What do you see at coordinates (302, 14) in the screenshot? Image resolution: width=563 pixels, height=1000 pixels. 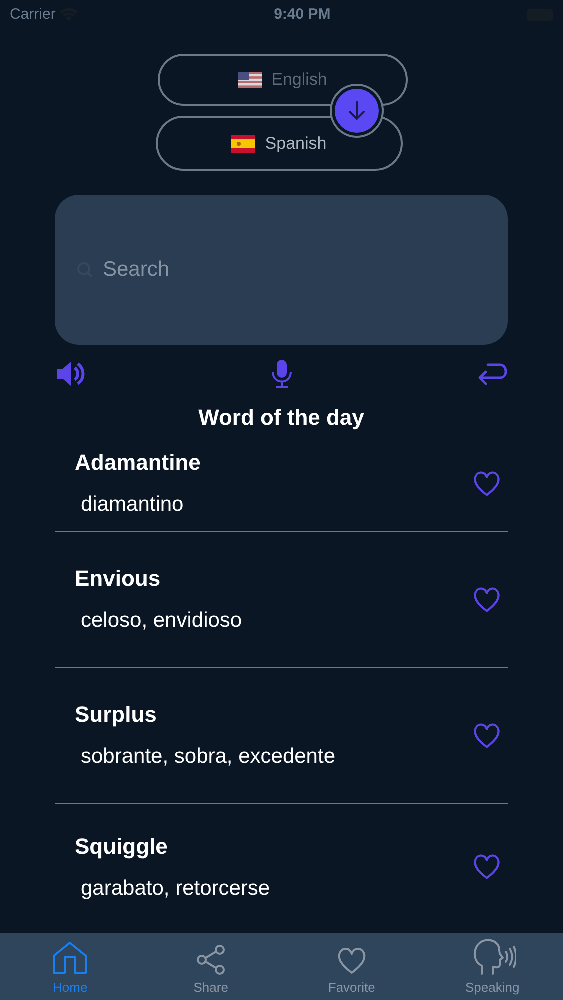 I see `status-time: 9:40 PM` at bounding box center [302, 14].